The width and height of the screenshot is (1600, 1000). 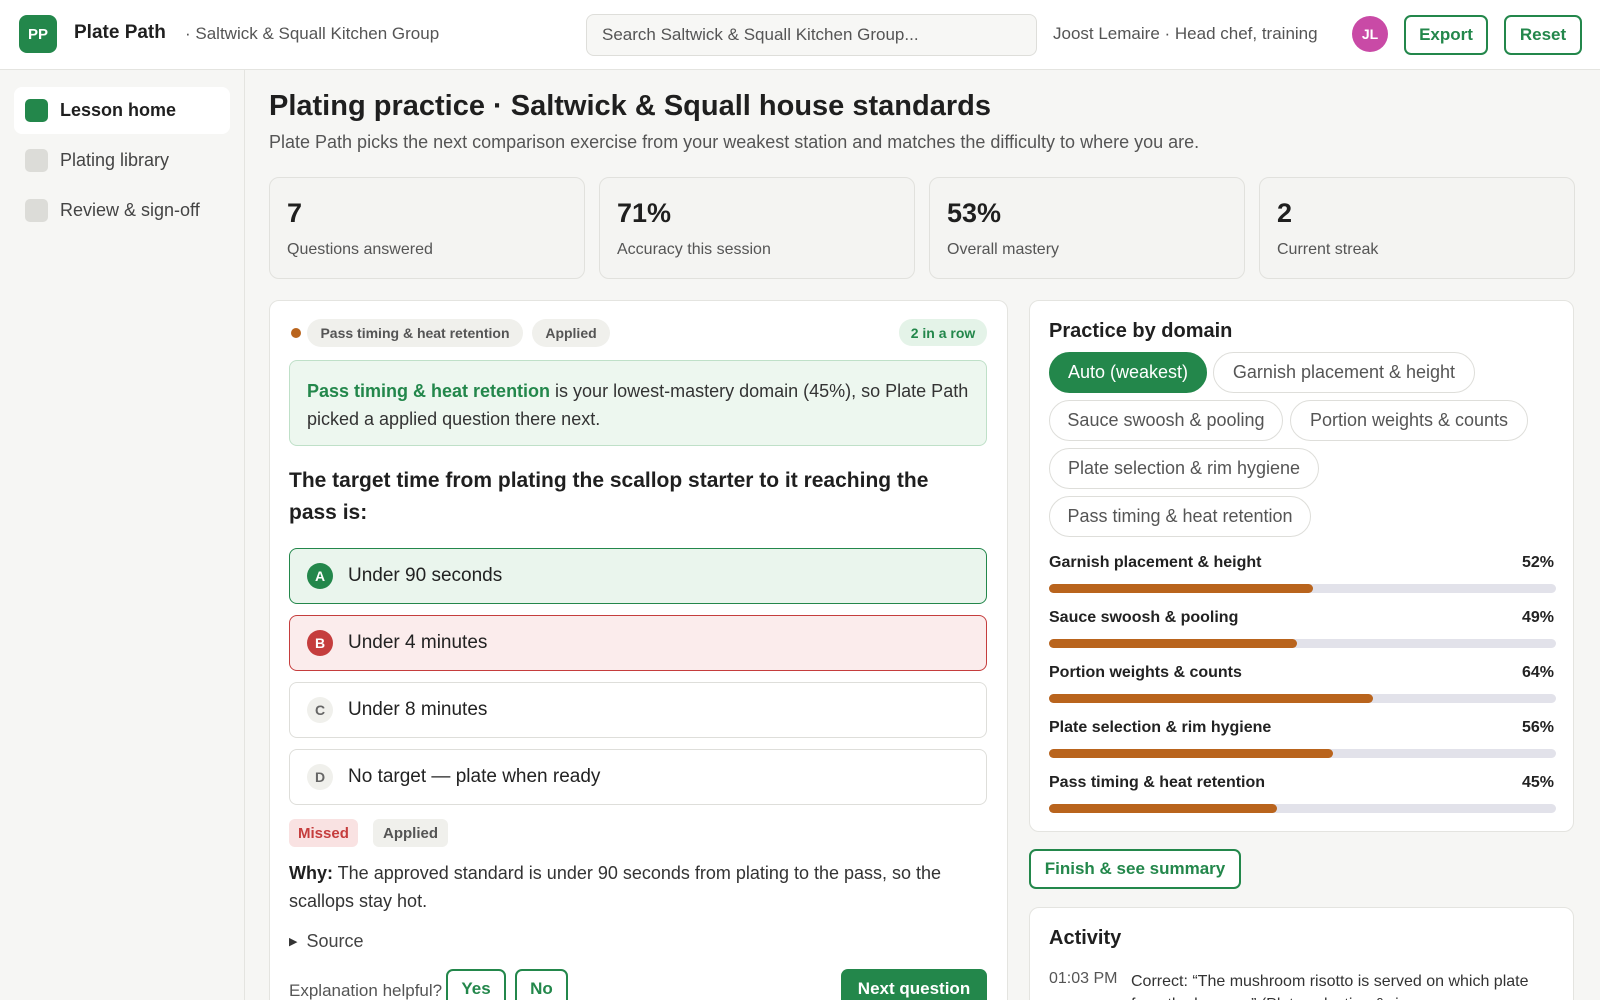 What do you see at coordinates (1135, 869) in the screenshot?
I see `finish-summary-button: Finish & see summary` at bounding box center [1135, 869].